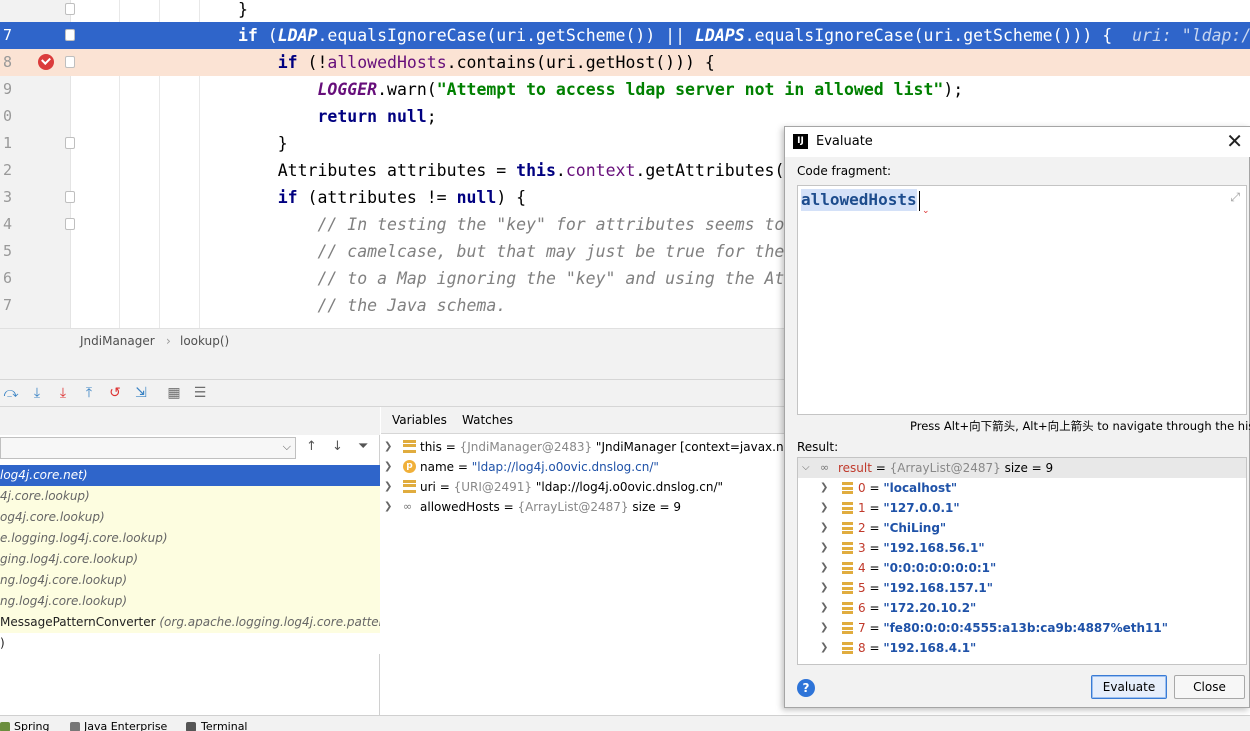  What do you see at coordinates (1022, 568) in the screenshot?
I see `result-item-row: ❯ 4 = "0:0:0:0:0:0:0:1"` at bounding box center [1022, 568].